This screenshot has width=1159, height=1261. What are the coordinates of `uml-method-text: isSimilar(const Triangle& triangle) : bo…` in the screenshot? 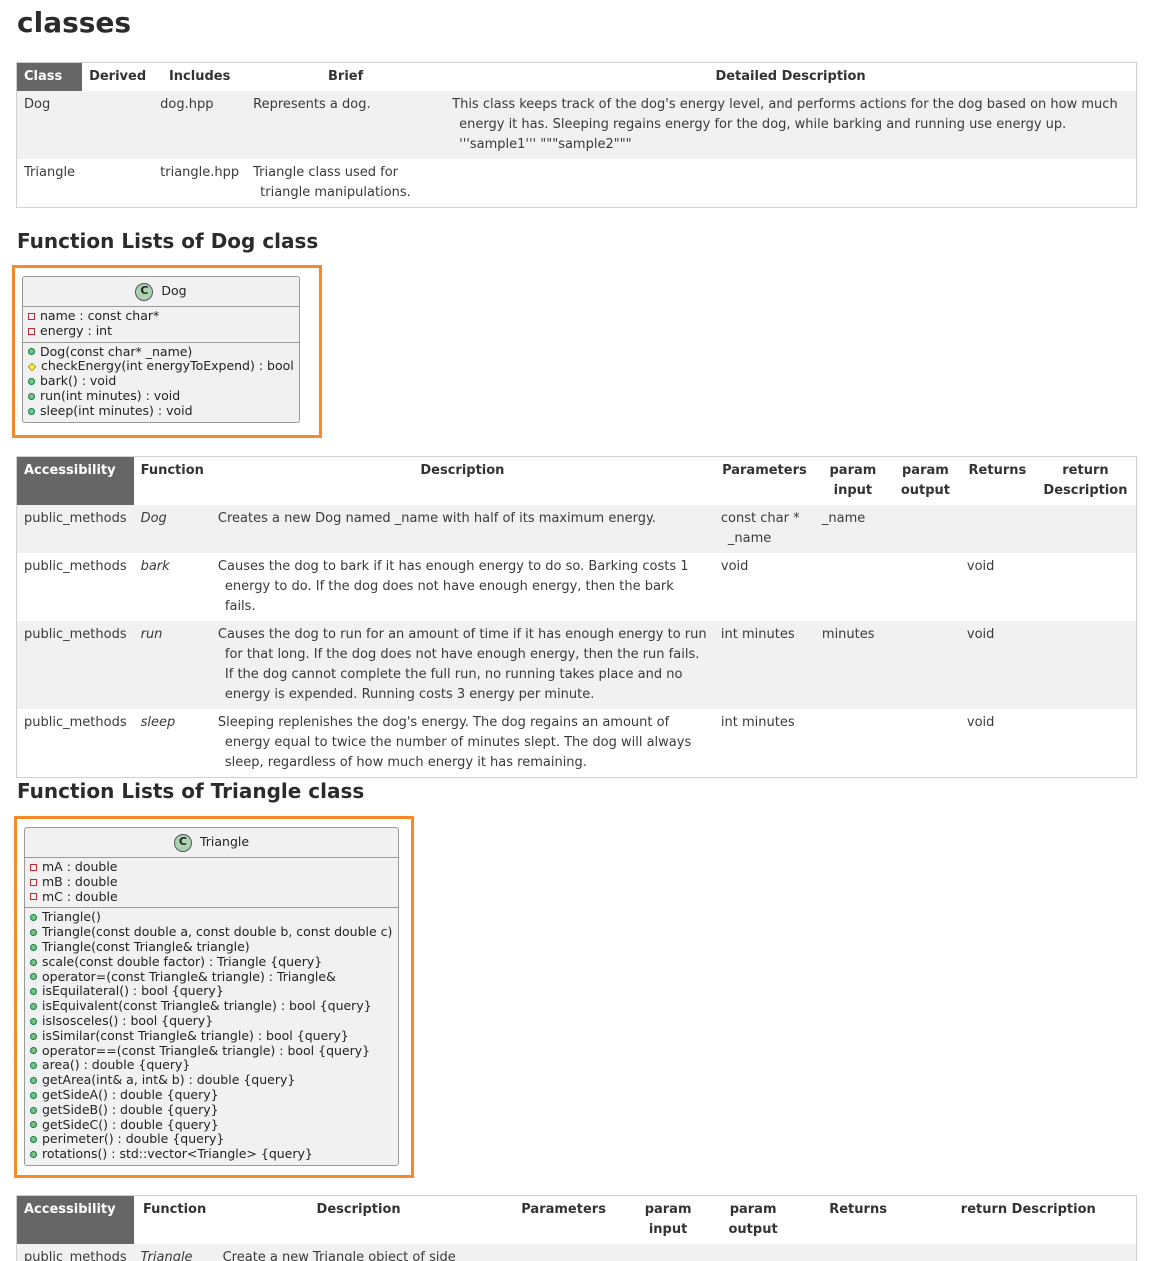 It's located at (195, 1035).